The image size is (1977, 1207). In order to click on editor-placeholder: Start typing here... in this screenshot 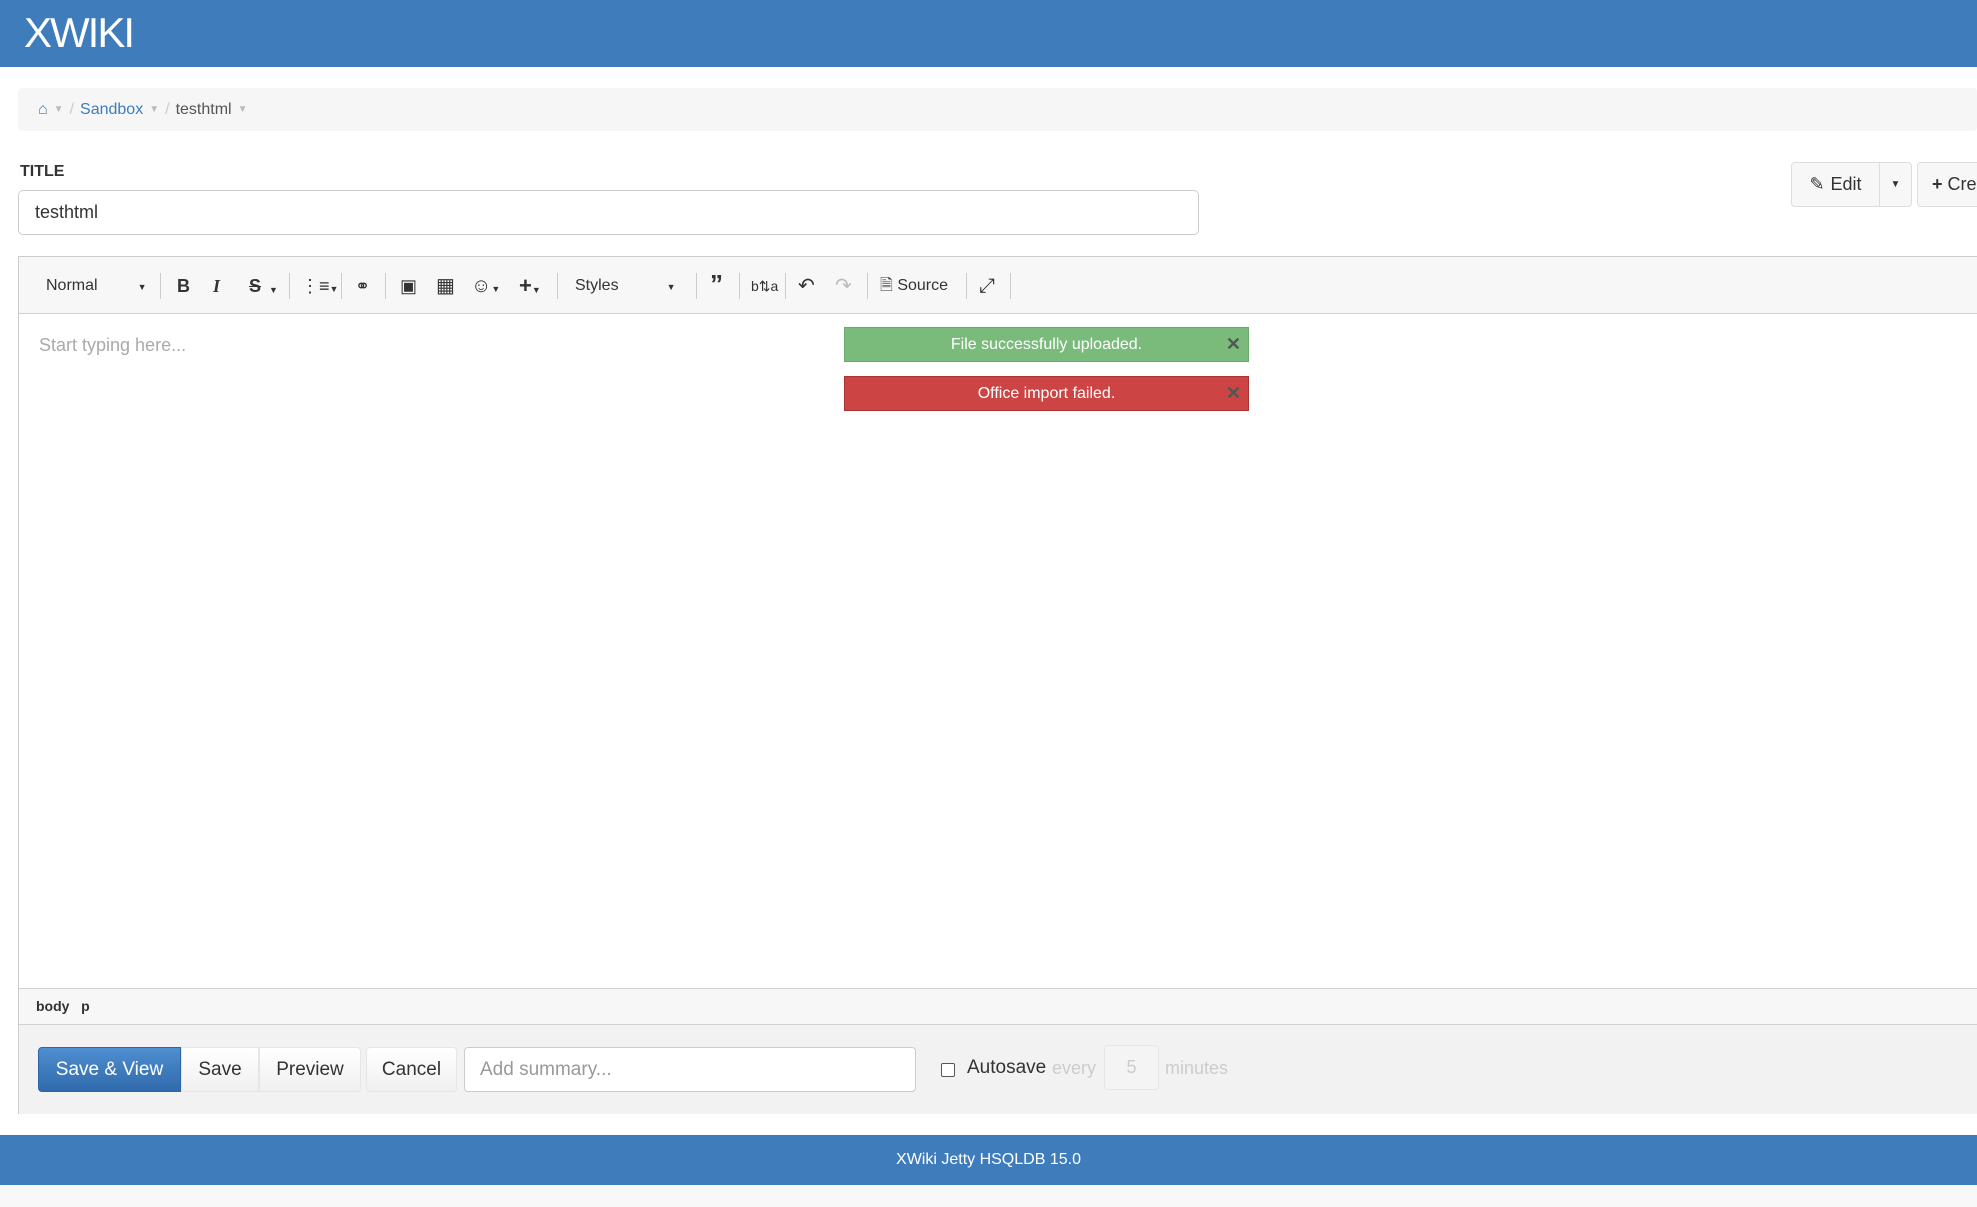, I will do `click(112, 345)`.